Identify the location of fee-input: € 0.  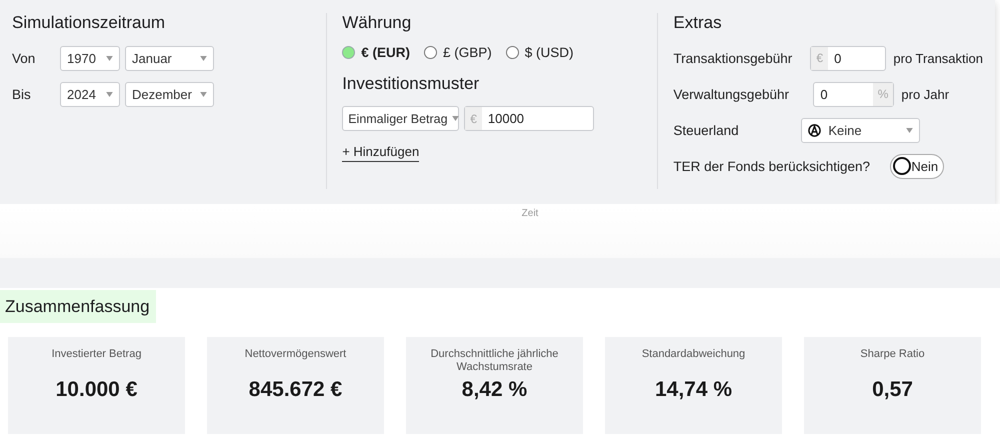
(848, 58).